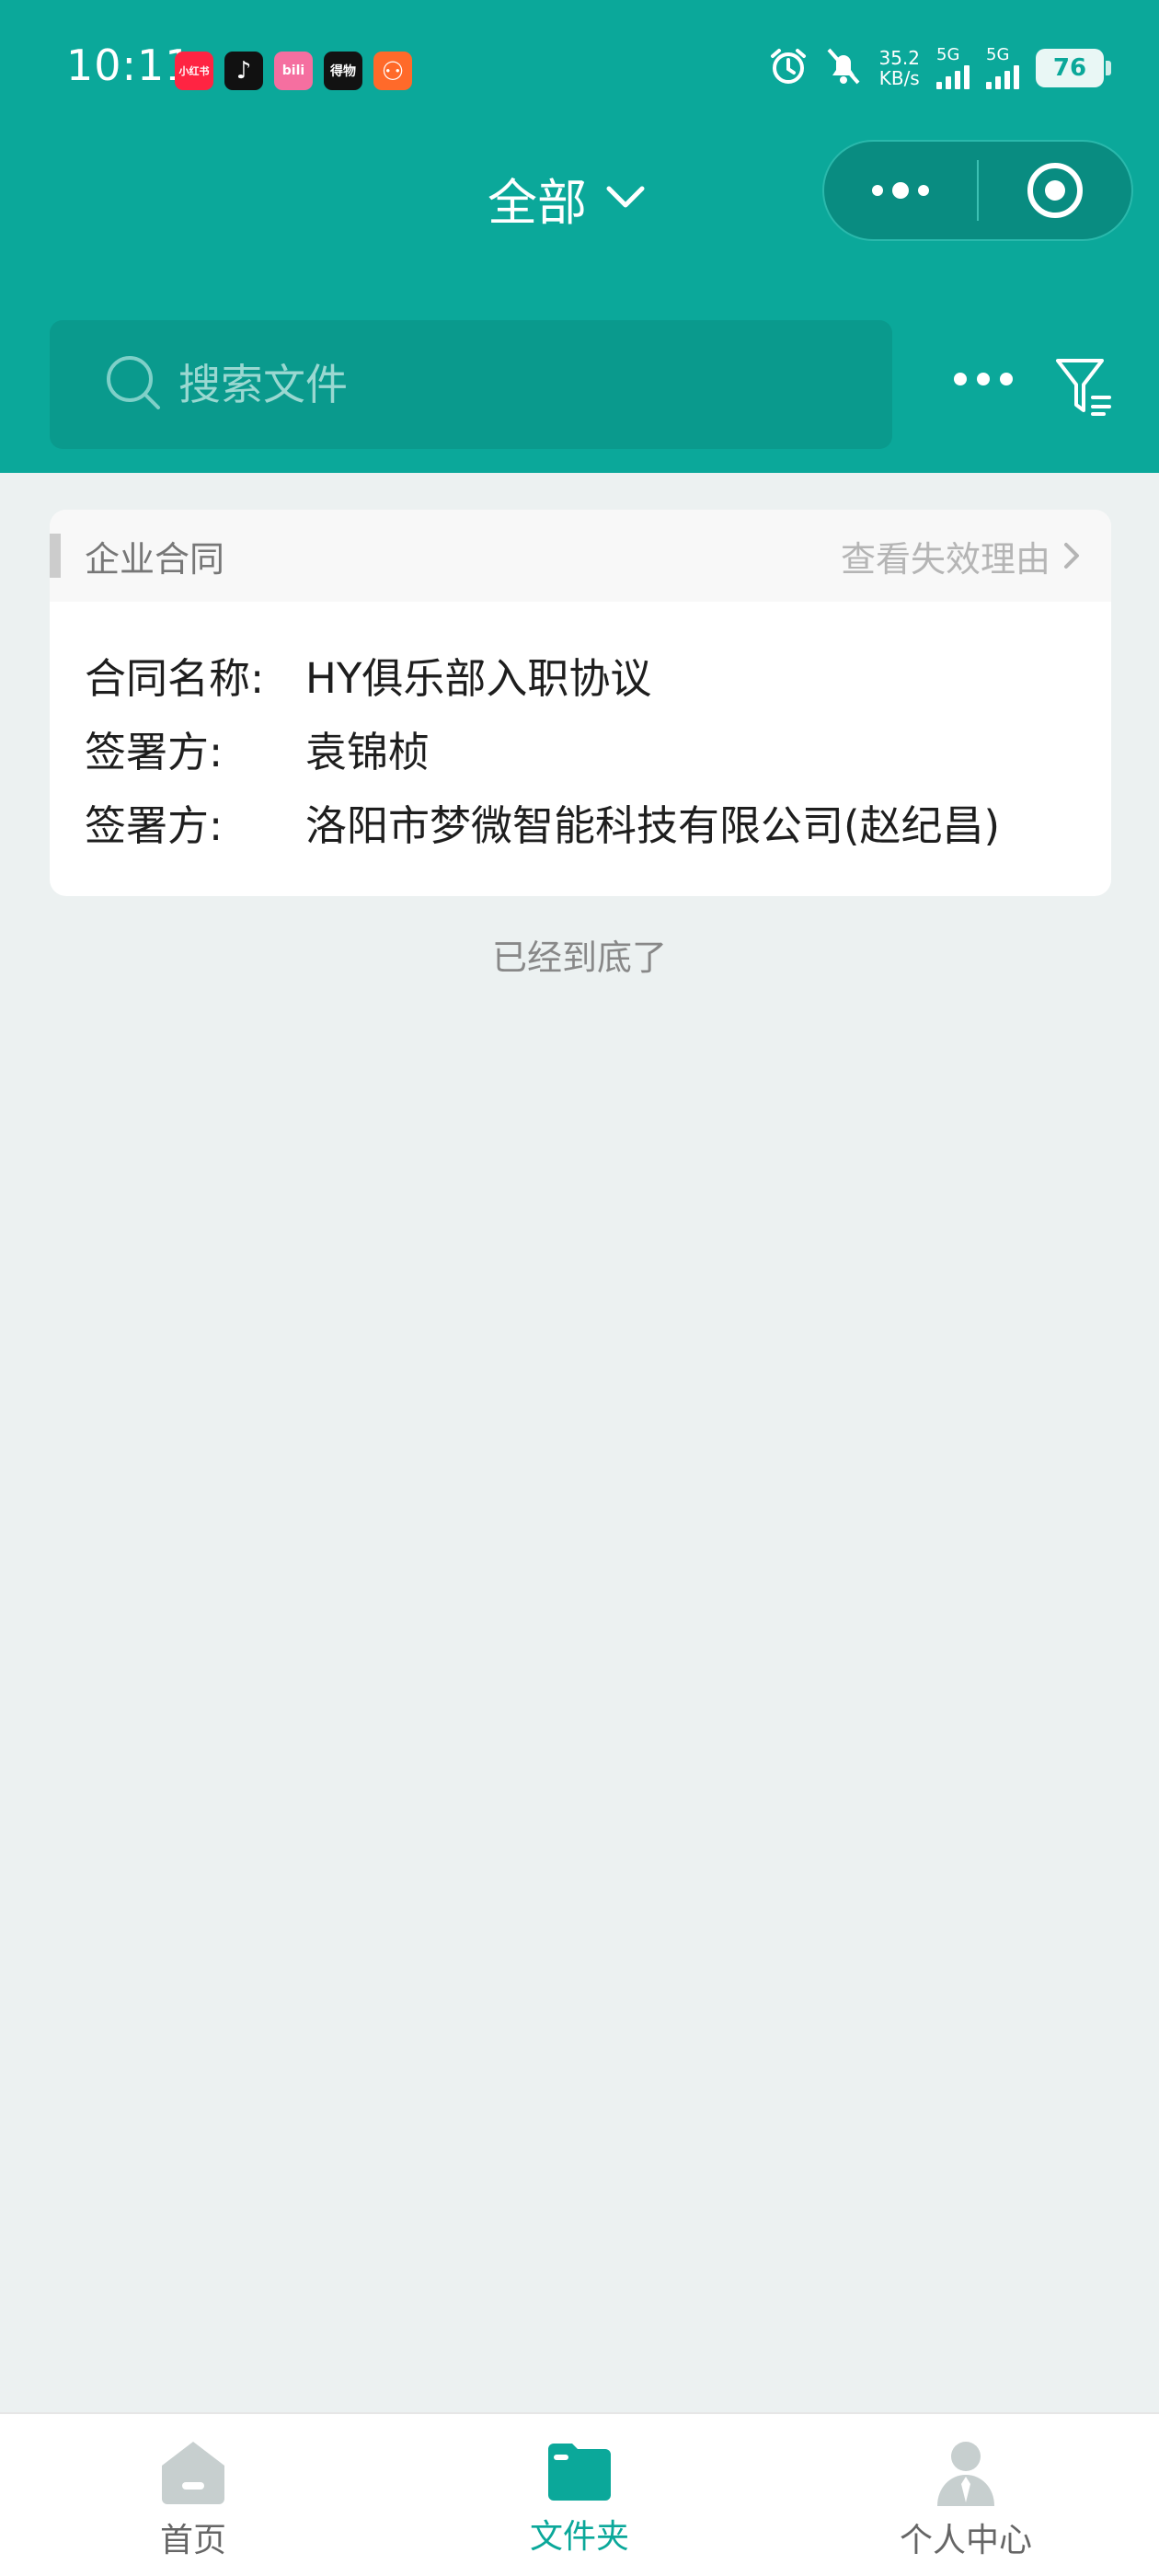 The height and width of the screenshot is (2576, 1159). I want to click on more-button, so click(983, 381).